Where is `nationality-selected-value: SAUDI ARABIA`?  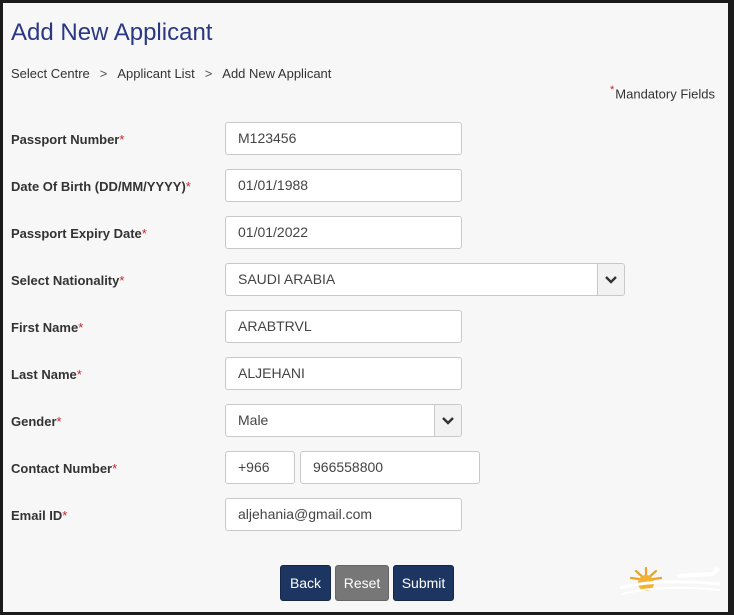 nationality-selected-value: SAUDI ARABIA is located at coordinates (287, 279).